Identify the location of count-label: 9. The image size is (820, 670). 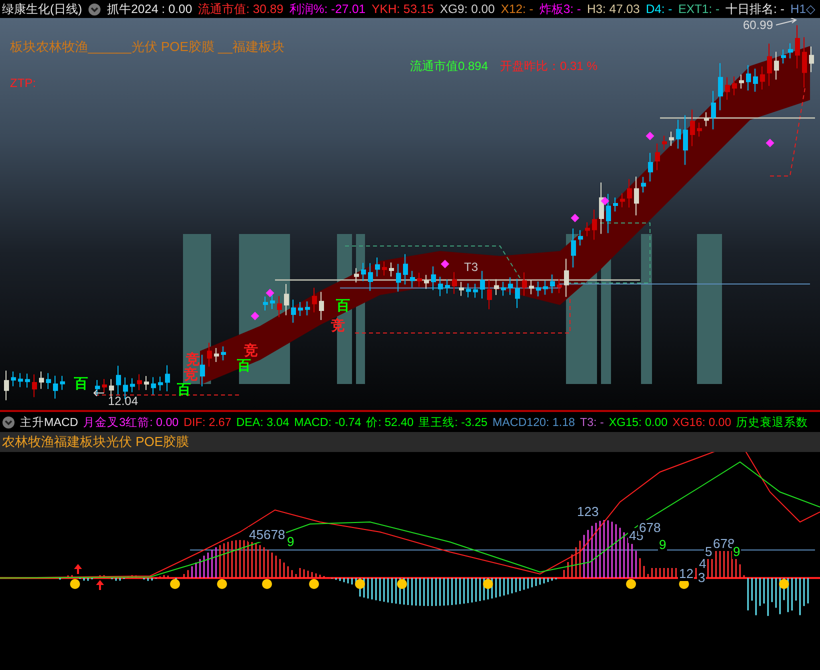
(737, 551).